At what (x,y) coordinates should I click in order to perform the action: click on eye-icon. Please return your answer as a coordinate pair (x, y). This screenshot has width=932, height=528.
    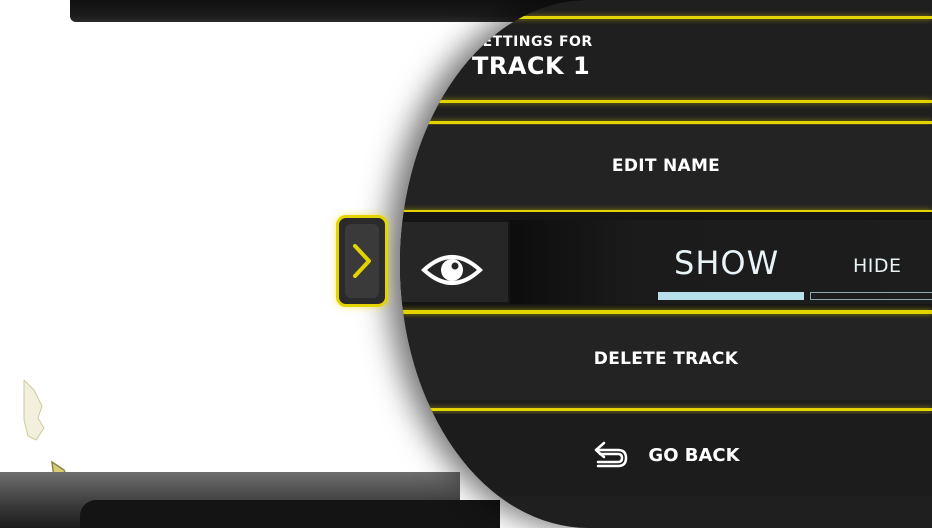
    Looking at the image, I should click on (452, 270).